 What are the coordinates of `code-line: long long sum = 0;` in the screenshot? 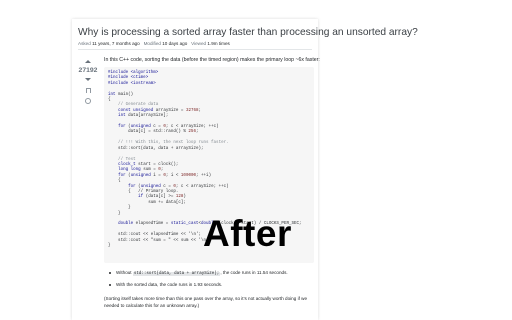 It's located at (141, 170).